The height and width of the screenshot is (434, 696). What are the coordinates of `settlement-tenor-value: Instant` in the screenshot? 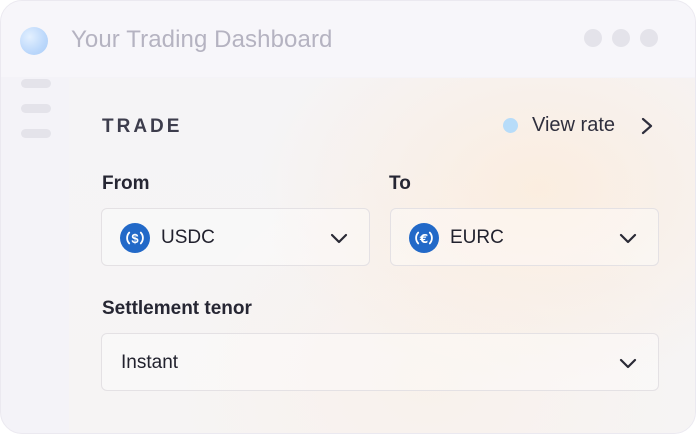 It's located at (150, 362).